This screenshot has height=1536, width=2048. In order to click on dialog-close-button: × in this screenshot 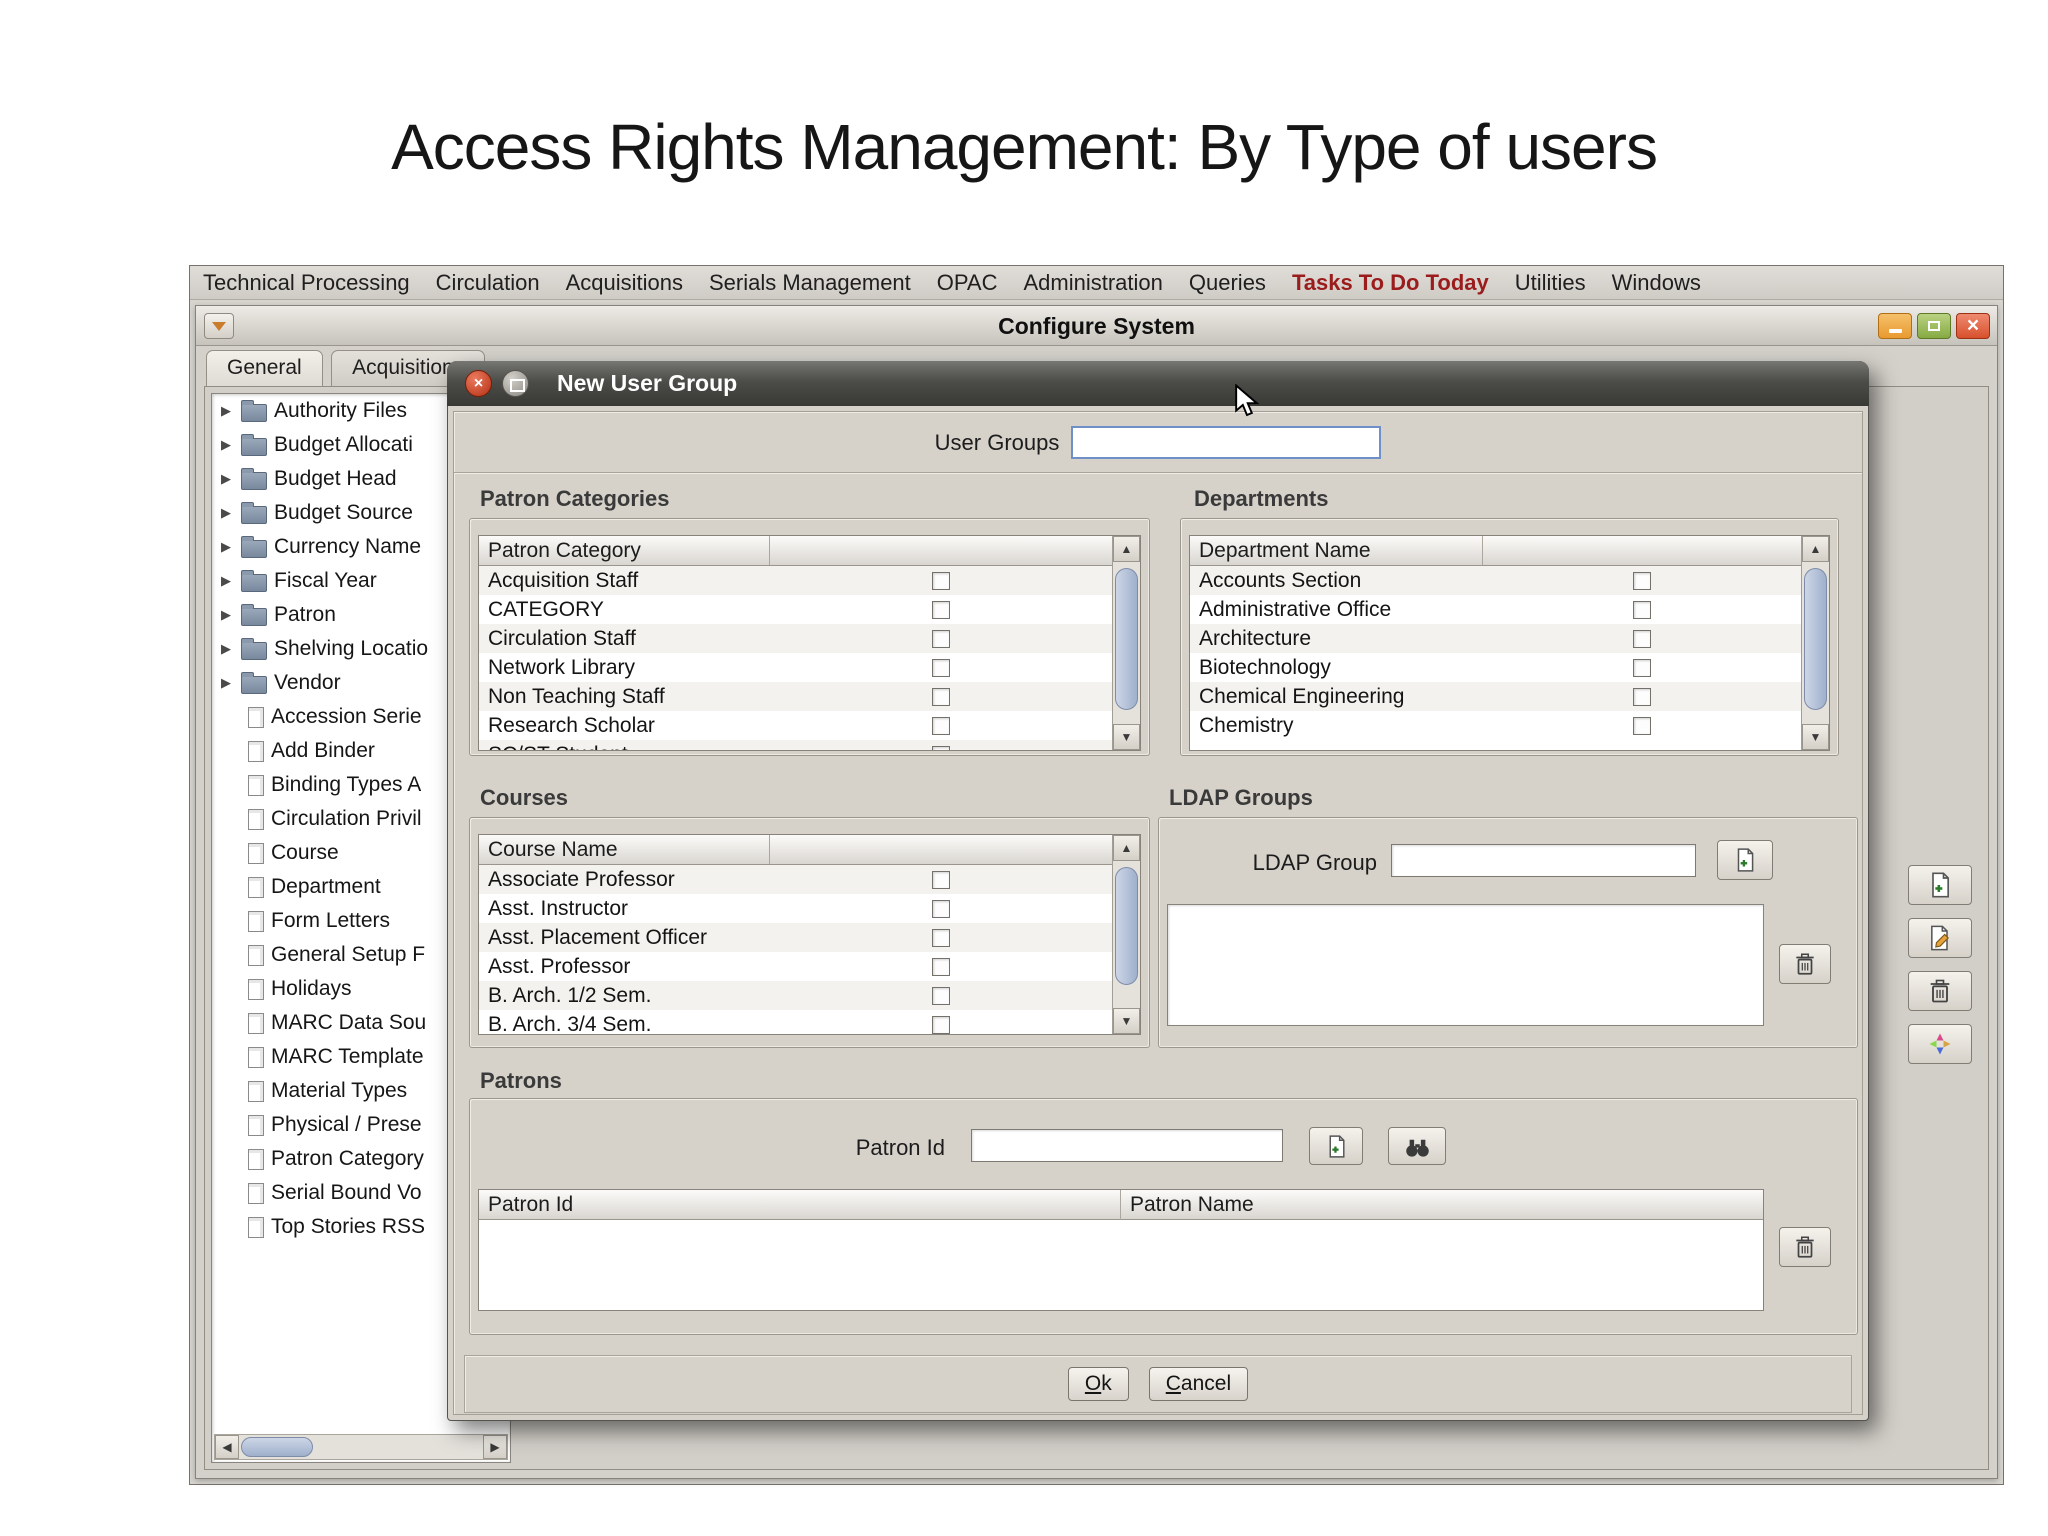, I will do `click(478, 383)`.